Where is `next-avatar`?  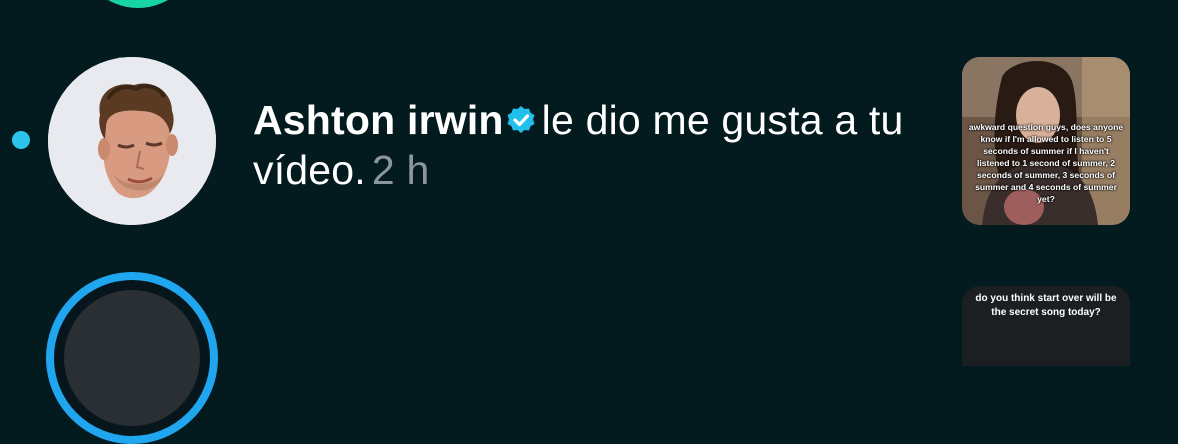 next-avatar is located at coordinates (132, 358).